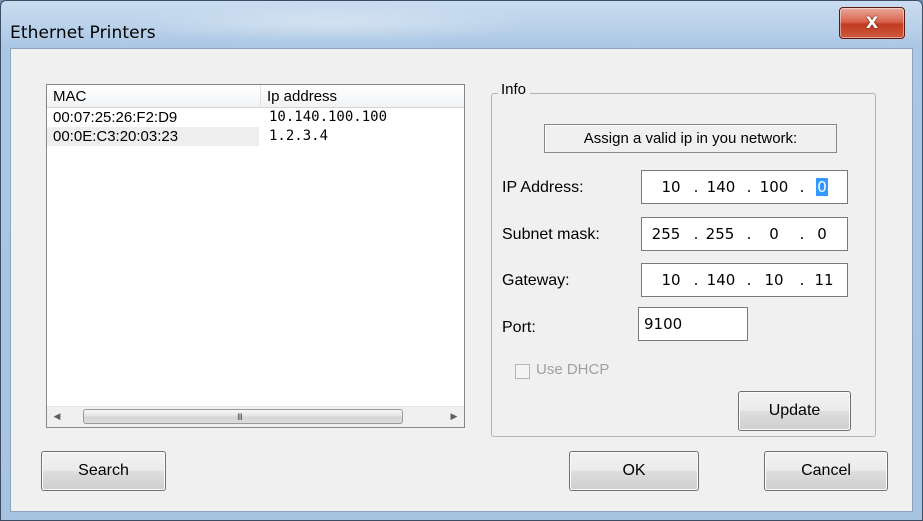 The width and height of the screenshot is (923, 521). I want to click on mac-cell: 00:07:25:26:F2:D9, so click(115, 117).